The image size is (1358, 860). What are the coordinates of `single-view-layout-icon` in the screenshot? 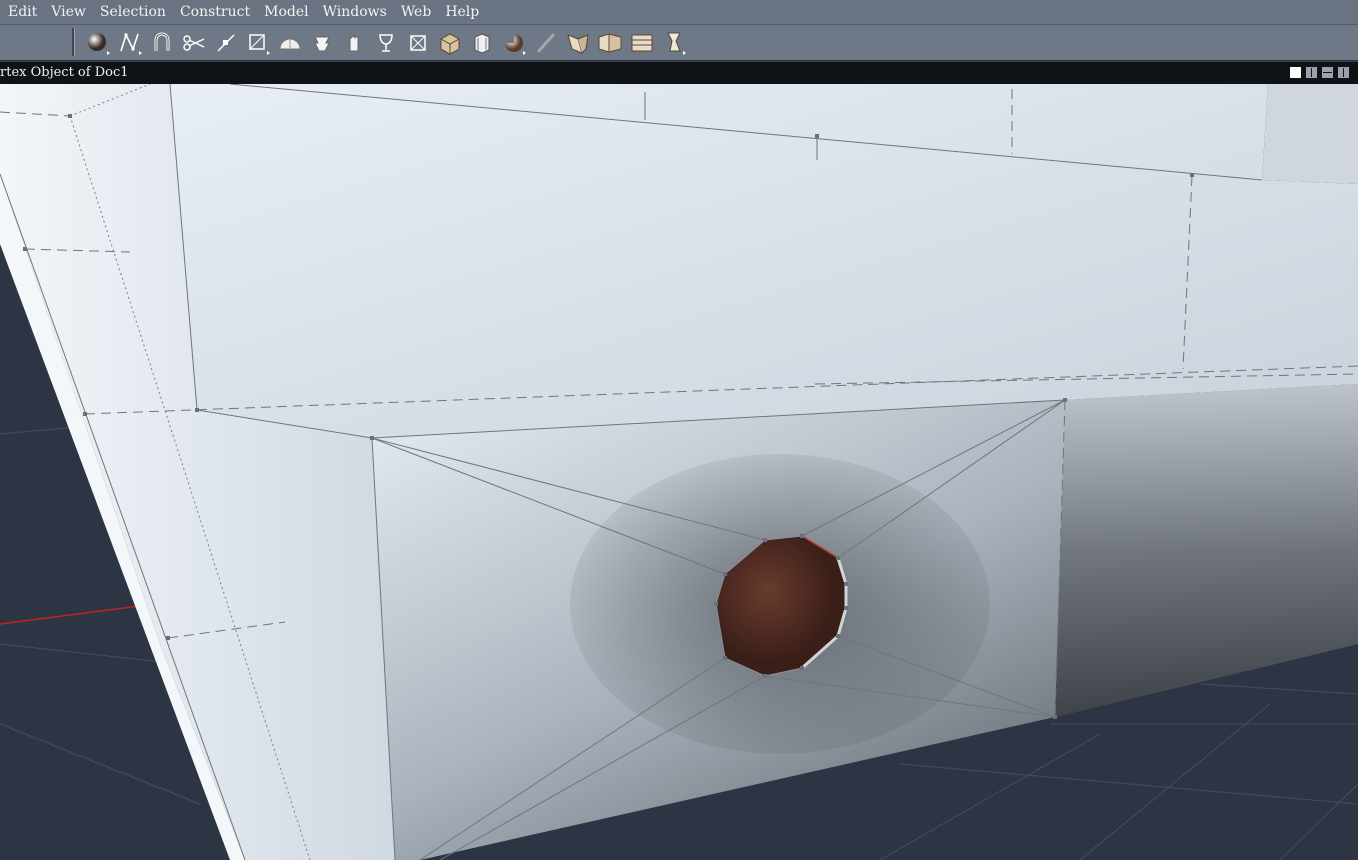 It's located at (1295, 72).